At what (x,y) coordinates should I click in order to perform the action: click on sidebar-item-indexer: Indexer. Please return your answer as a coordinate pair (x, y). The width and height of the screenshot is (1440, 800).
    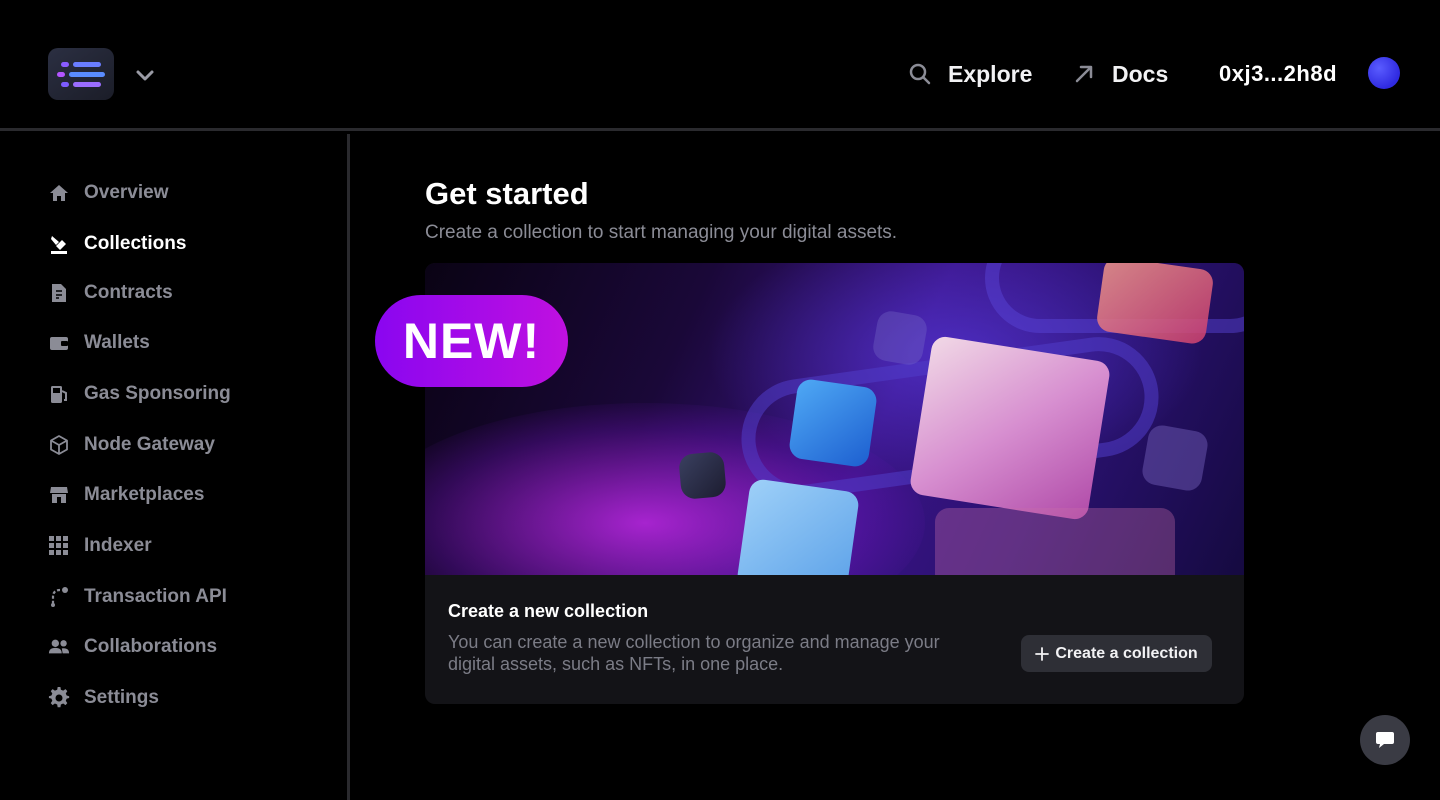
    Looking at the image, I should click on (100, 546).